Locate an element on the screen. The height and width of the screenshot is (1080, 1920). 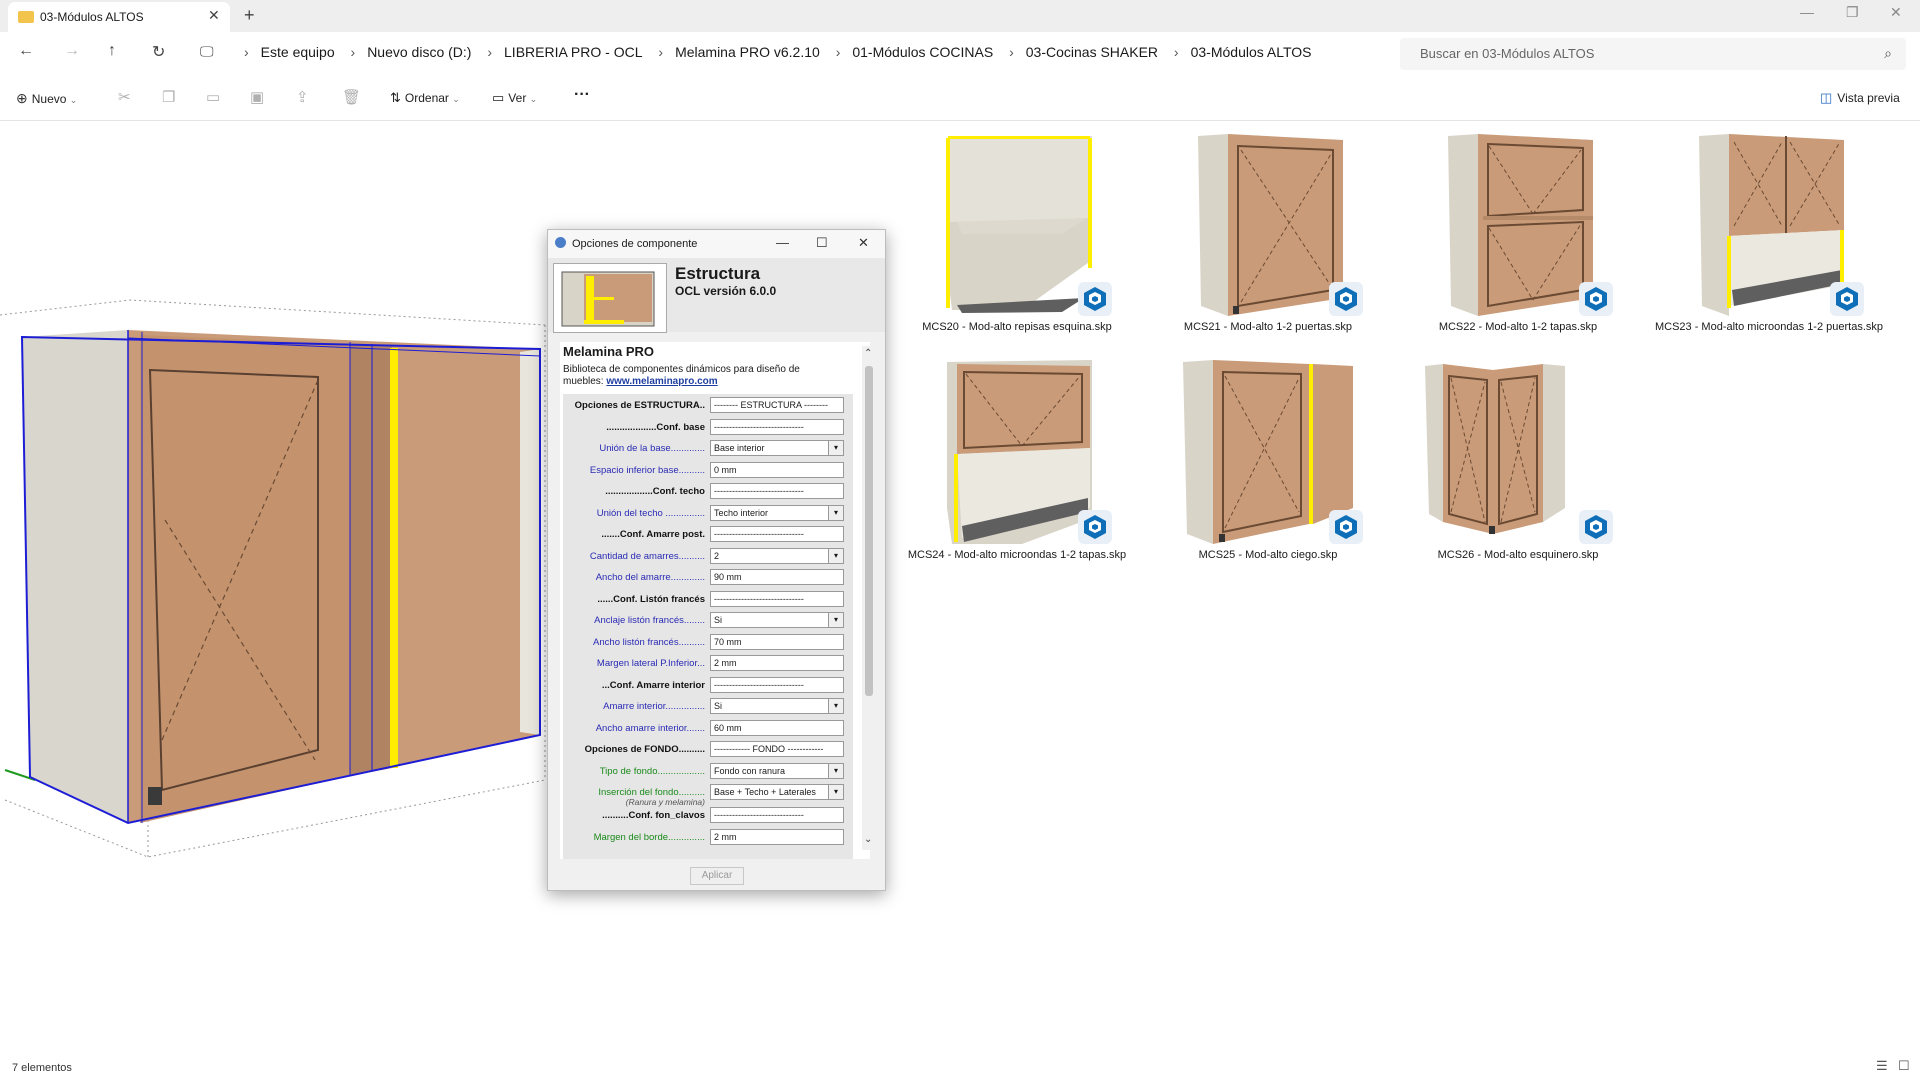
breadcrumb-item: 03-Cocinas SHAKER is located at coordinates (1092, 52).